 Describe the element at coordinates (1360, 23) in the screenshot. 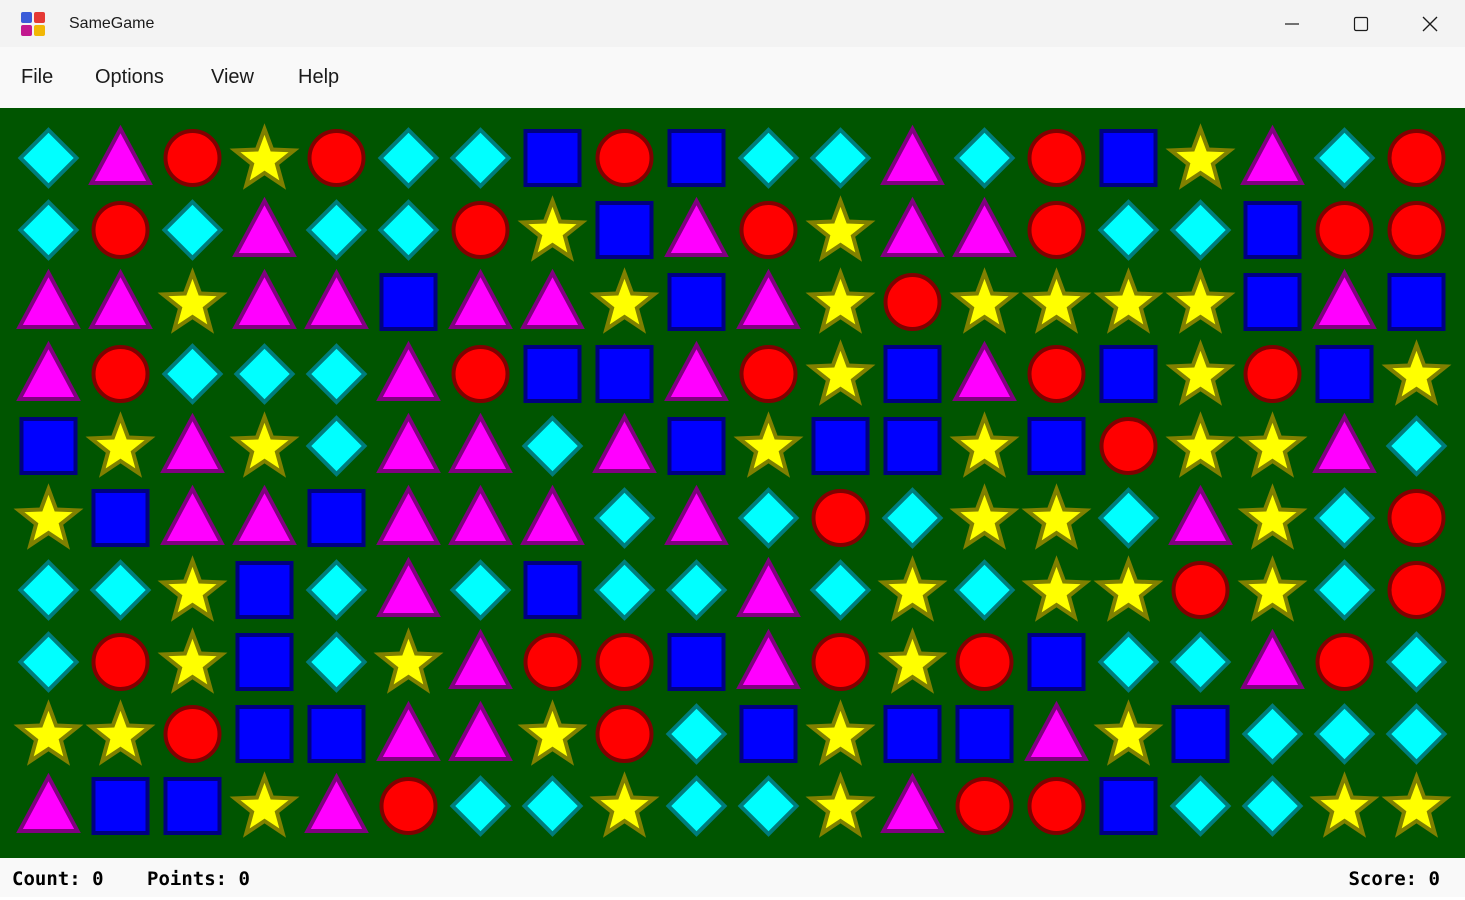

I see `maximize-button` at that location.